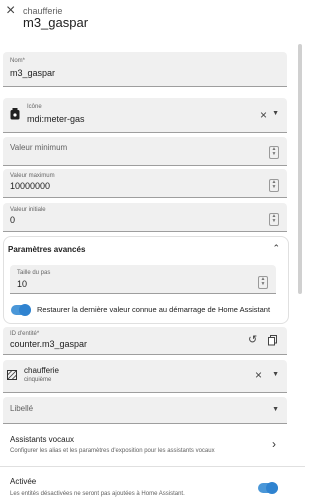 This screenshot has width=320, height=500. Describe the element at coordinates (275, 409) in the screenshot. I see `labels-dropdown-icon: ▼` at that location.